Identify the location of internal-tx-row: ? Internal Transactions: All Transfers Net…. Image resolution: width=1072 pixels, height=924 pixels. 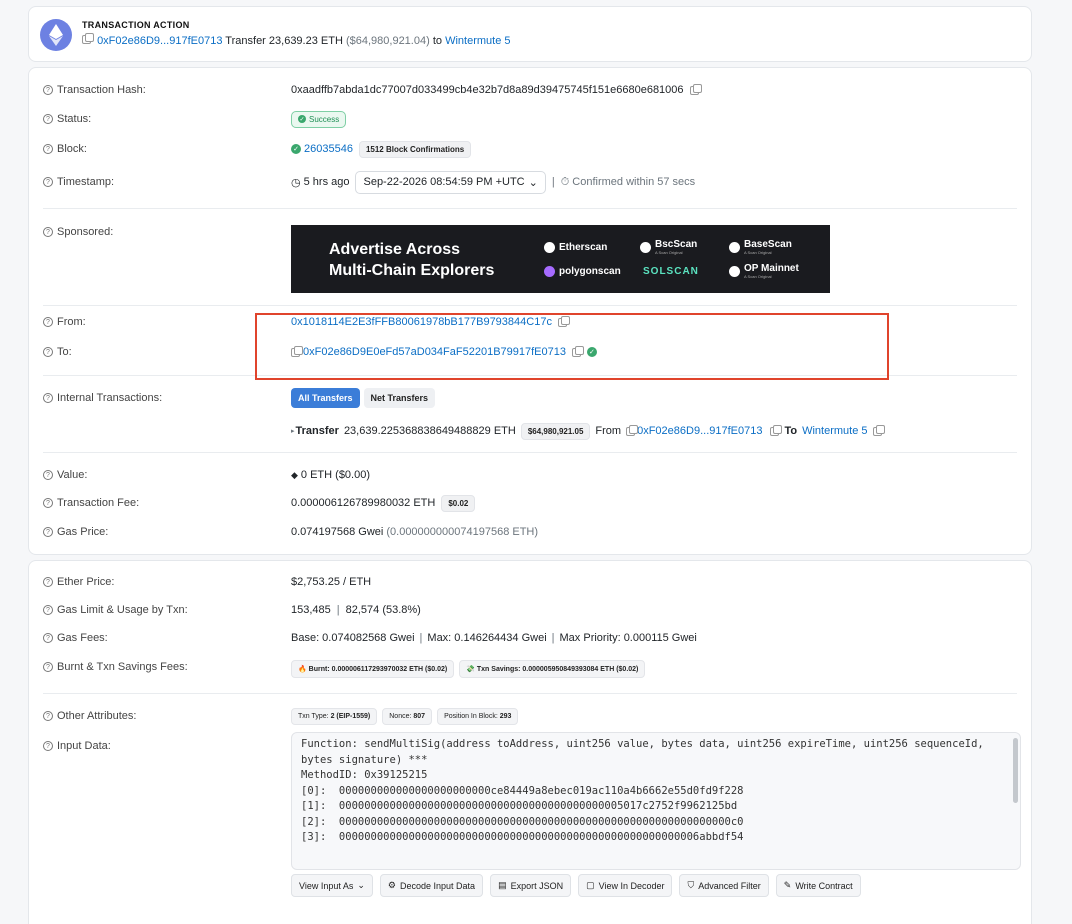
(530, 398).